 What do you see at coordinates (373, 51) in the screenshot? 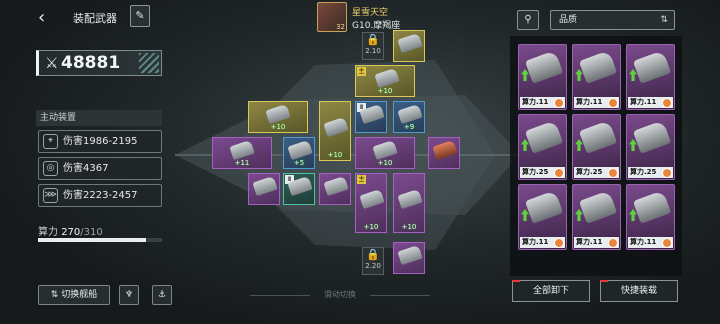
I see `lock-cost: 2.10` at bounding box center [373, 51].